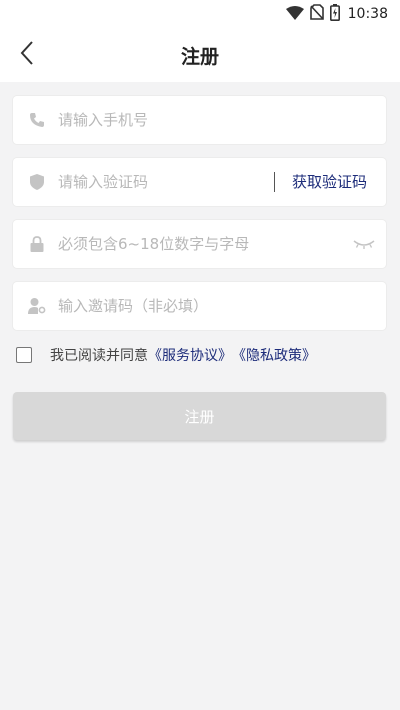 Image resolution: width=400 pixels, height=710 pixels. I want to click on eye-closed-icon, so click(364, 244).